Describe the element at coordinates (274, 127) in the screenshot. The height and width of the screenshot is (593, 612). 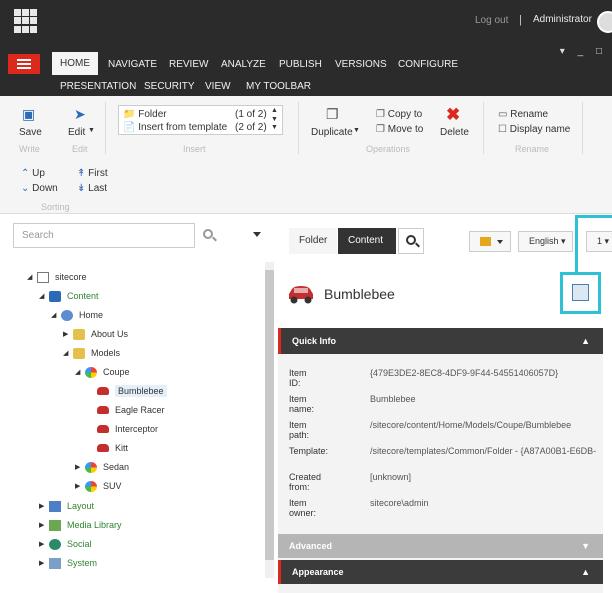
I see `spinner-expand-icon: ▼` at that location.